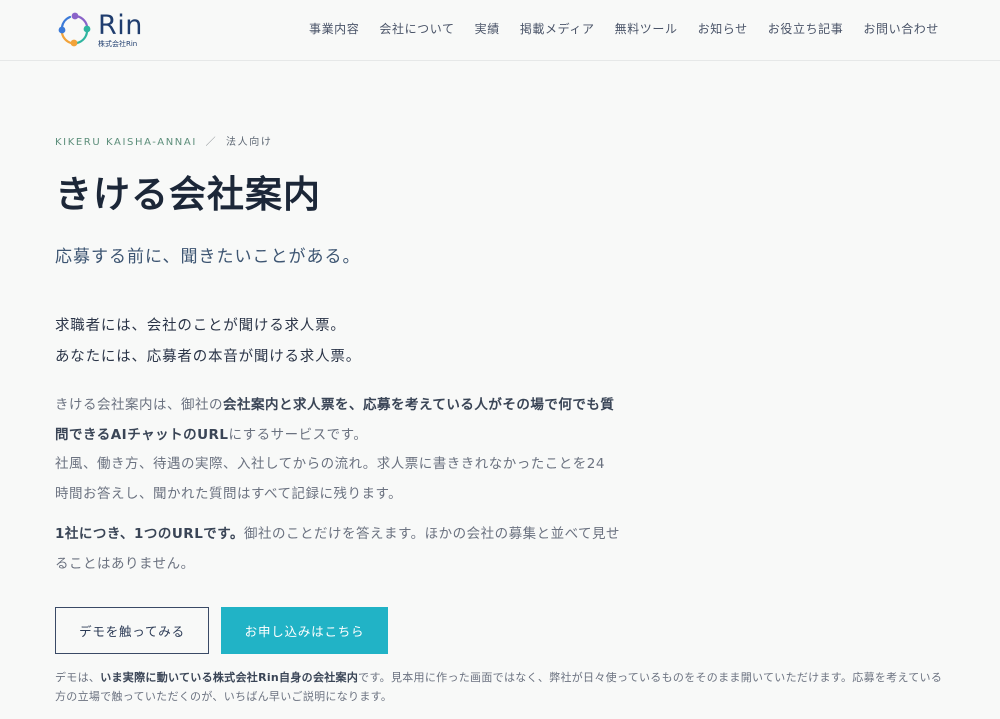  I want to click on note-emphasis: いま実際に動いている株式会社Rin自身の会社案内, so click(229, 677).